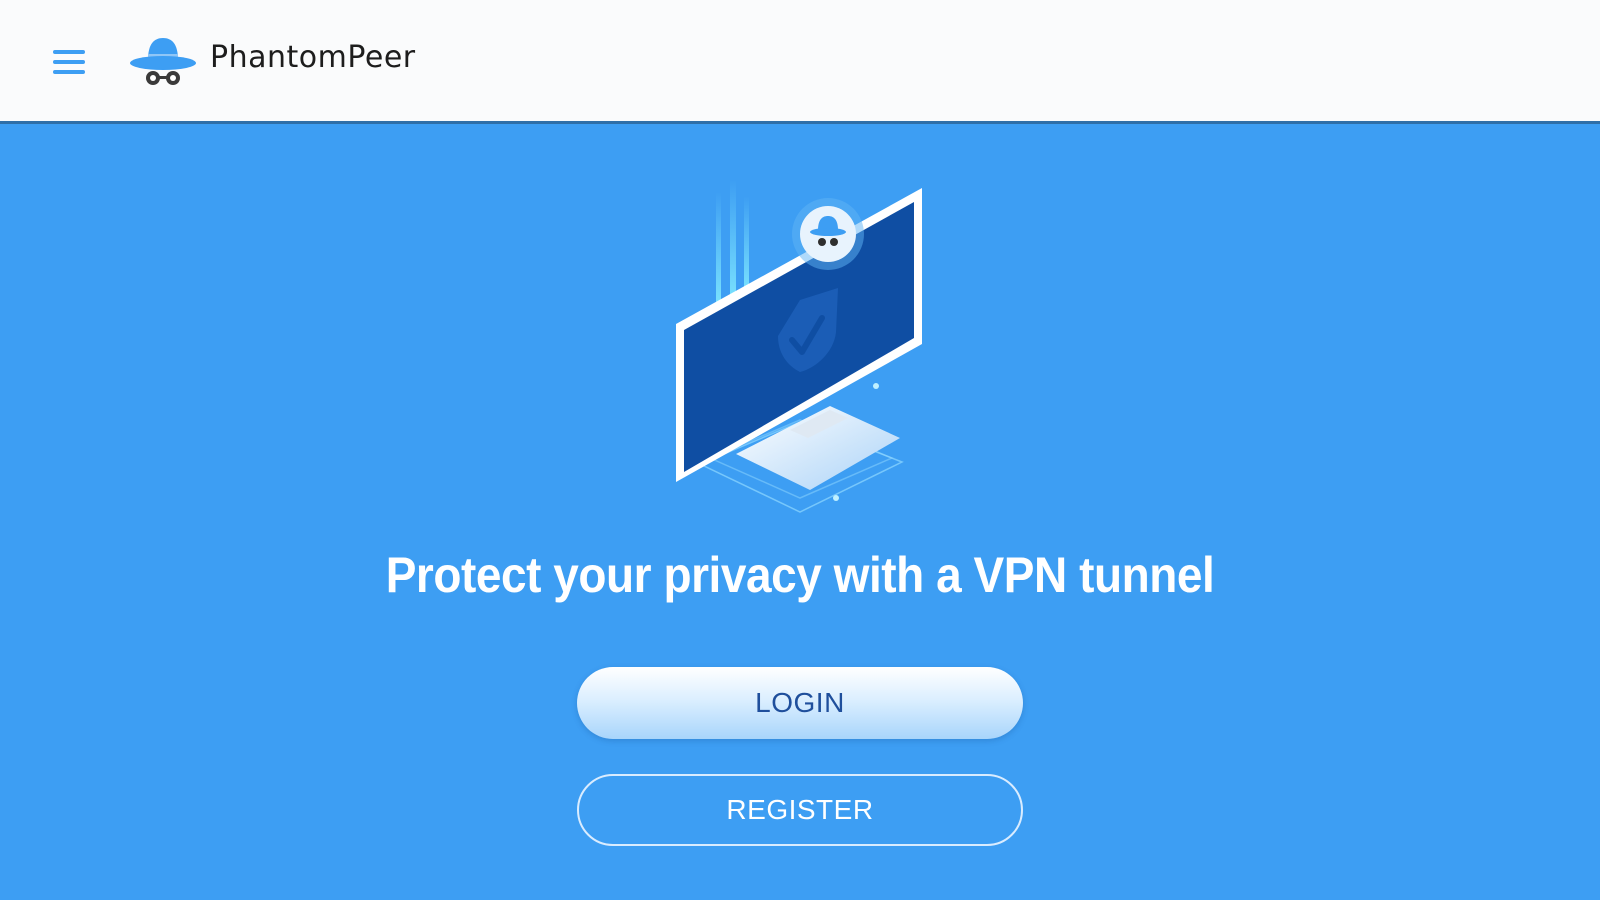 The height and width of the screenshot is (900, 1600). I want to click on login-button: LOGIN, so click(800, 703).